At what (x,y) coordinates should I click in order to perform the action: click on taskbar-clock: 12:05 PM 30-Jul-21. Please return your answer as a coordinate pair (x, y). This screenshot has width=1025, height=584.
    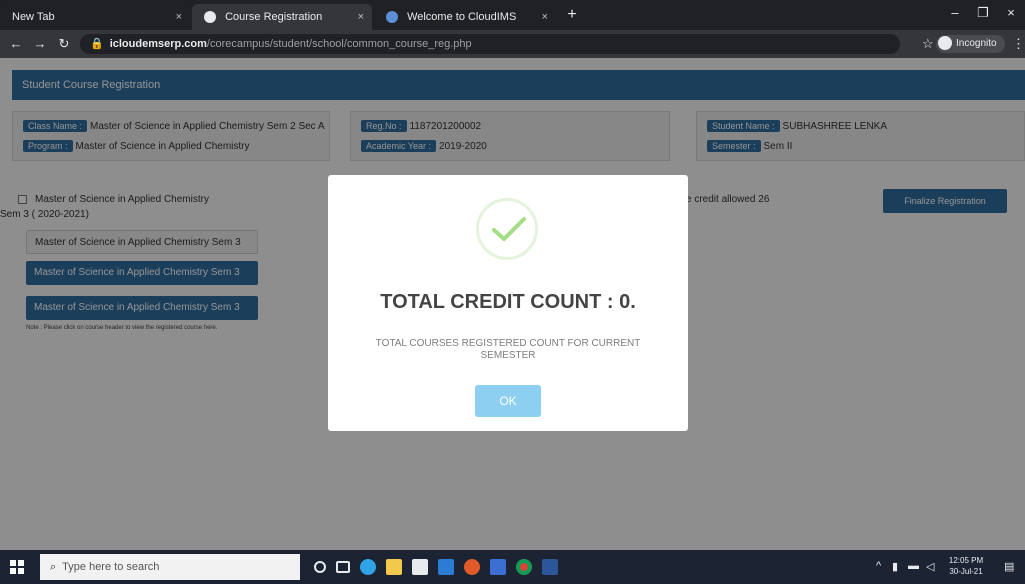
    Looking at the image, I should click on (966, 566).